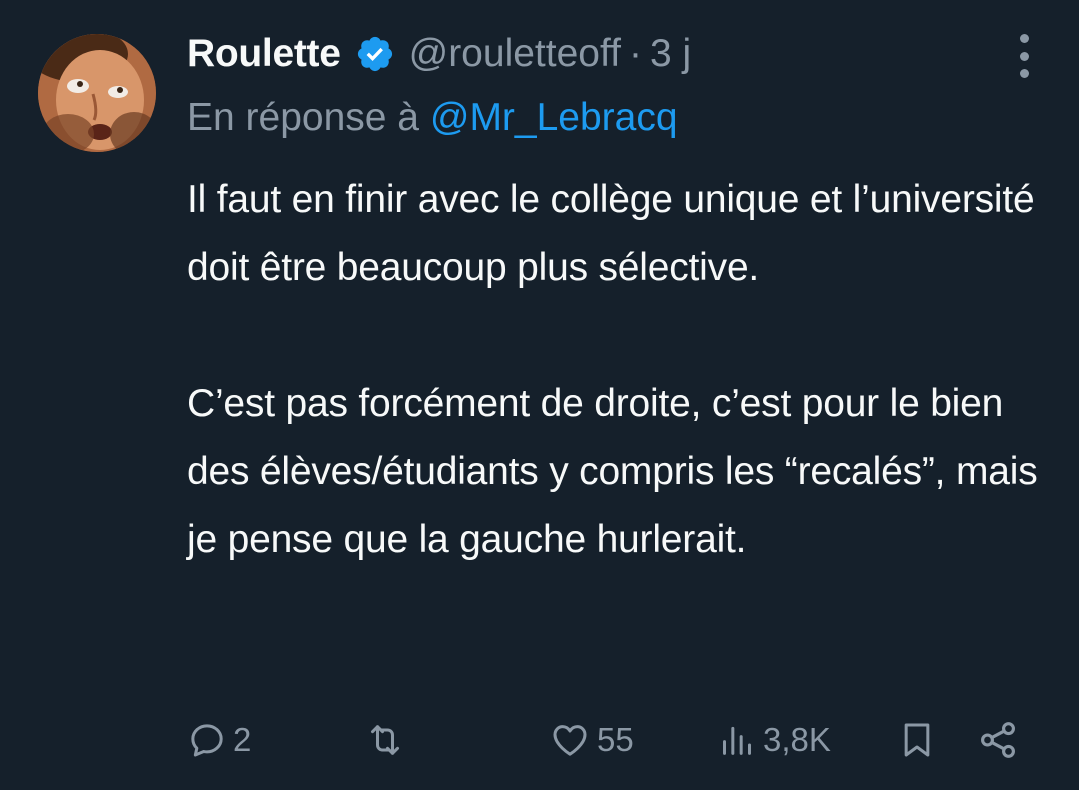 The image size is (1079, 790). Describe the element at coordinates (670, 54) in the screenshot. I see `tweet-timestamp: 3 j` at that location.